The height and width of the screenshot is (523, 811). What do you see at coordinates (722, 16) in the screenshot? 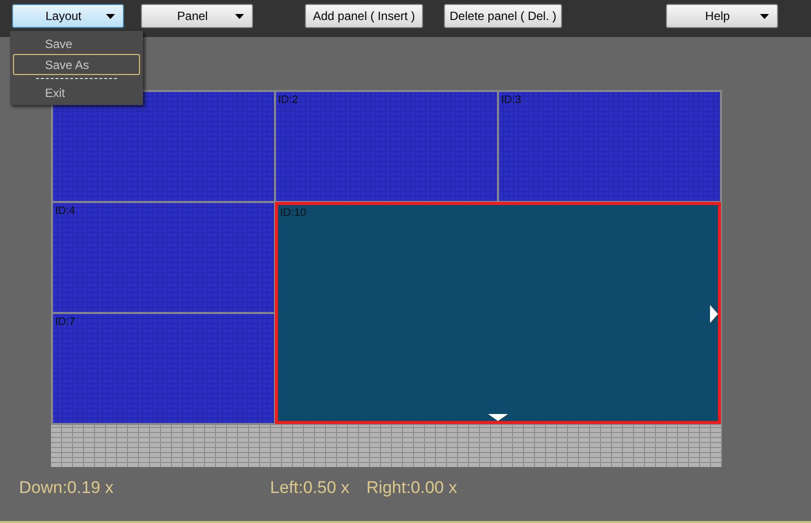
I see `dropdown-button: Help` at bounding box center [722, 16].